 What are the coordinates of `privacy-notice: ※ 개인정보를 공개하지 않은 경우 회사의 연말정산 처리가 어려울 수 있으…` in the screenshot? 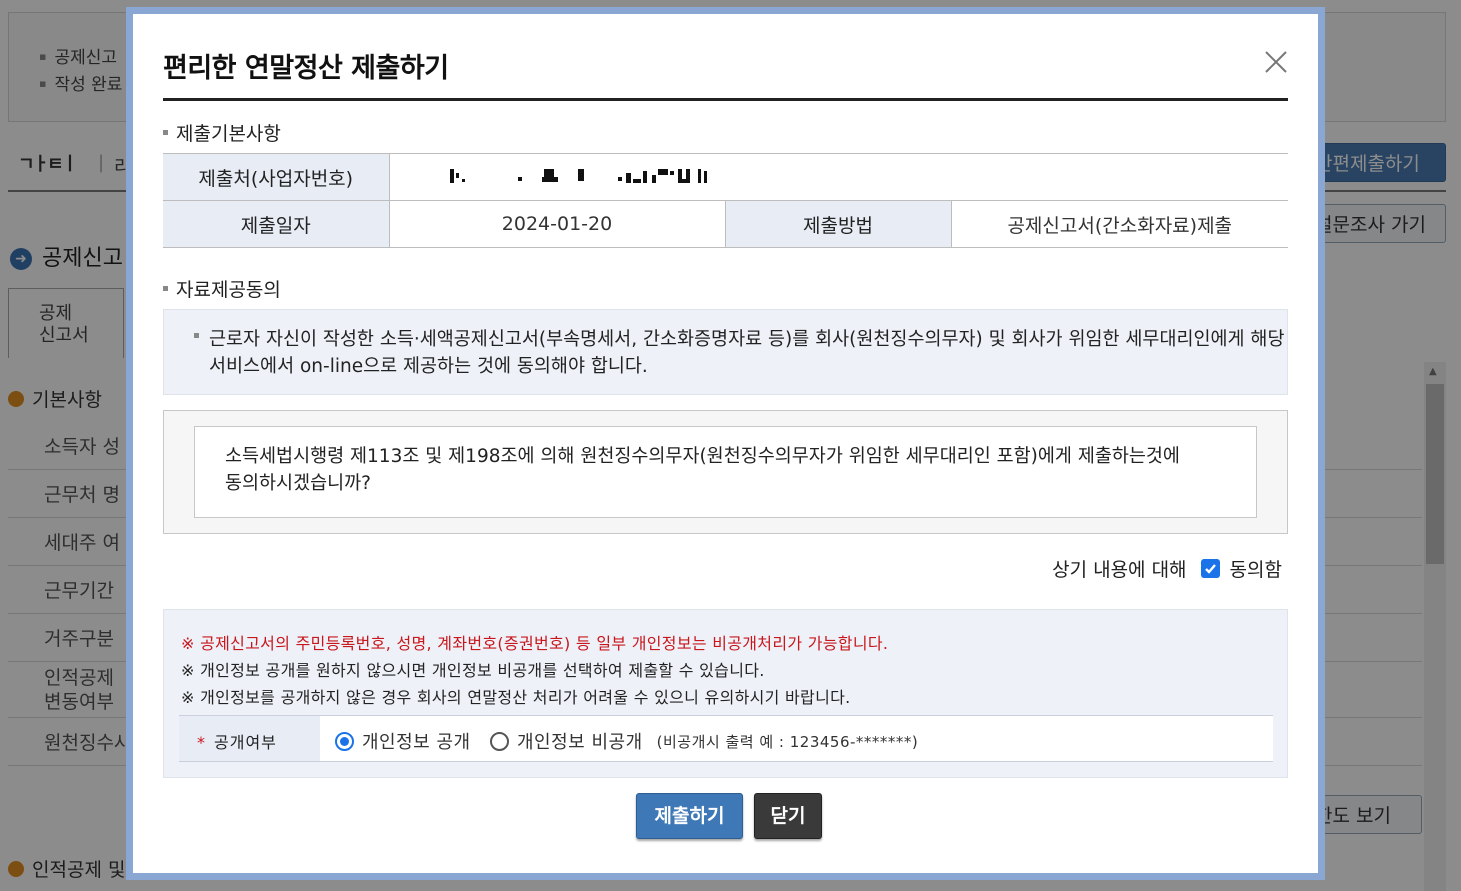 It's located at (516, 697).